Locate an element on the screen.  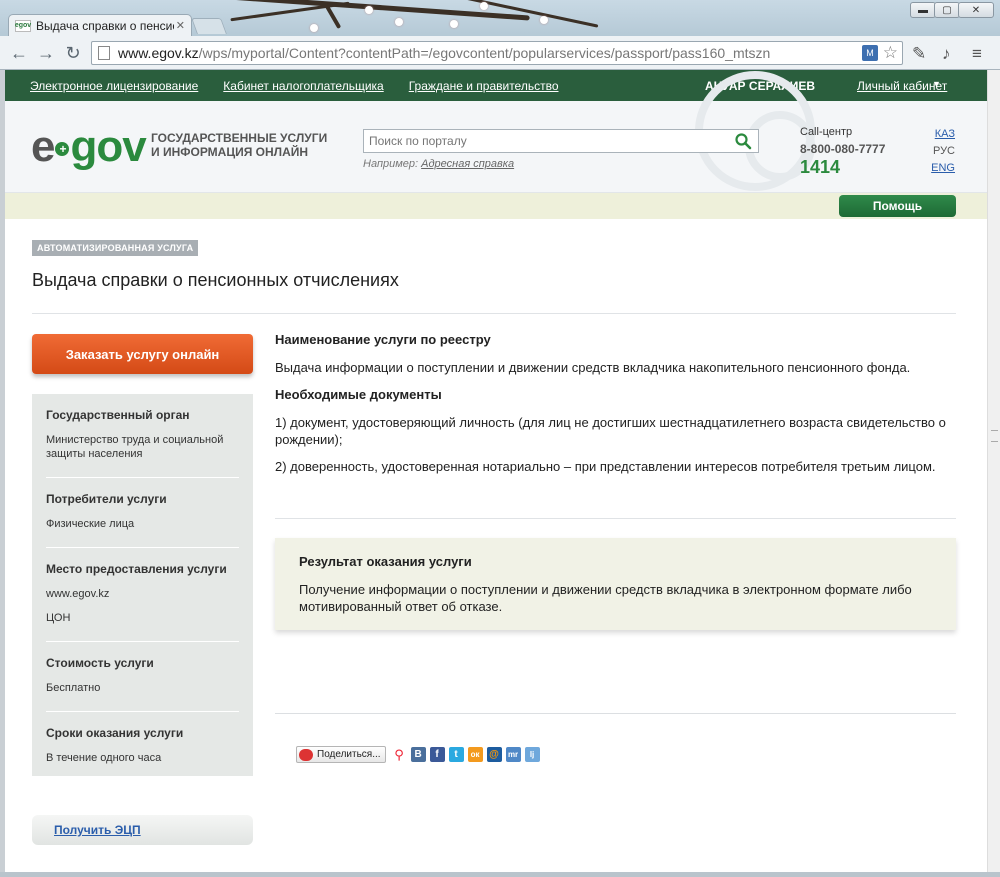
chevron-down-icon: ▼ is located at coordinates (936, 84).